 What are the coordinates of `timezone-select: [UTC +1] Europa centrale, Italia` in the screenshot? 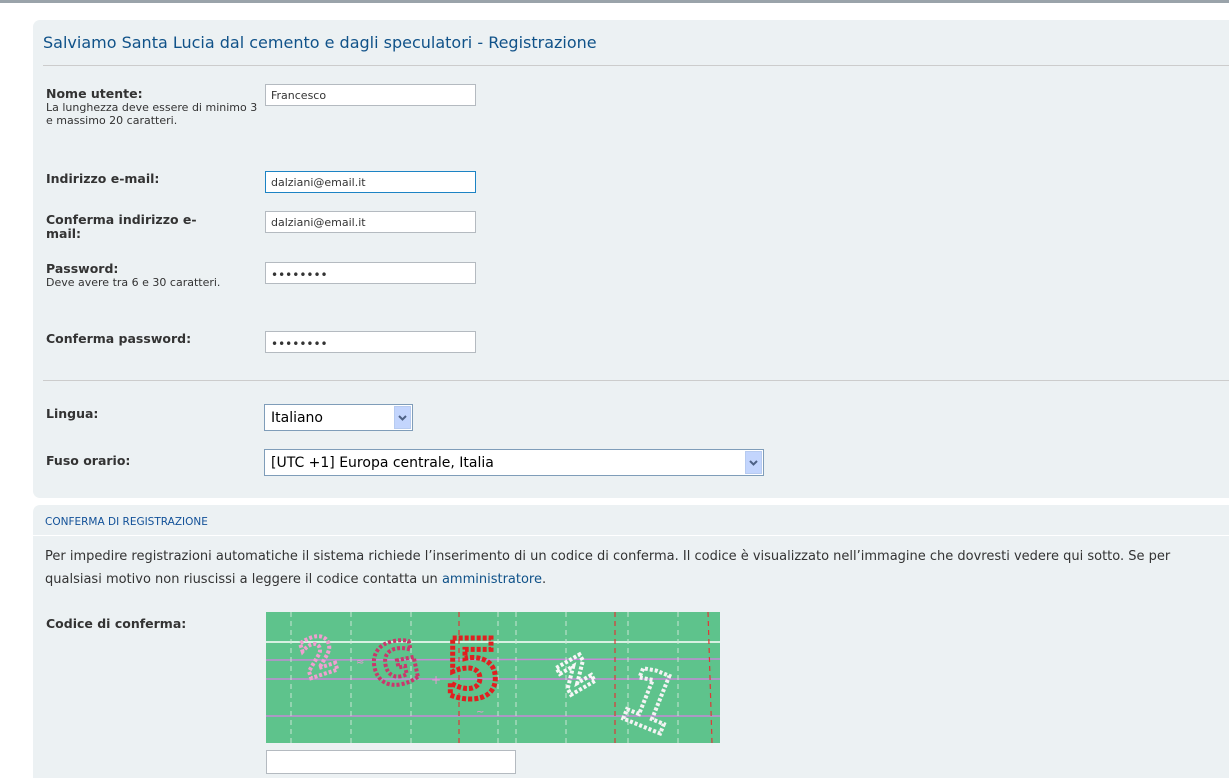 It's located at (514, 462).